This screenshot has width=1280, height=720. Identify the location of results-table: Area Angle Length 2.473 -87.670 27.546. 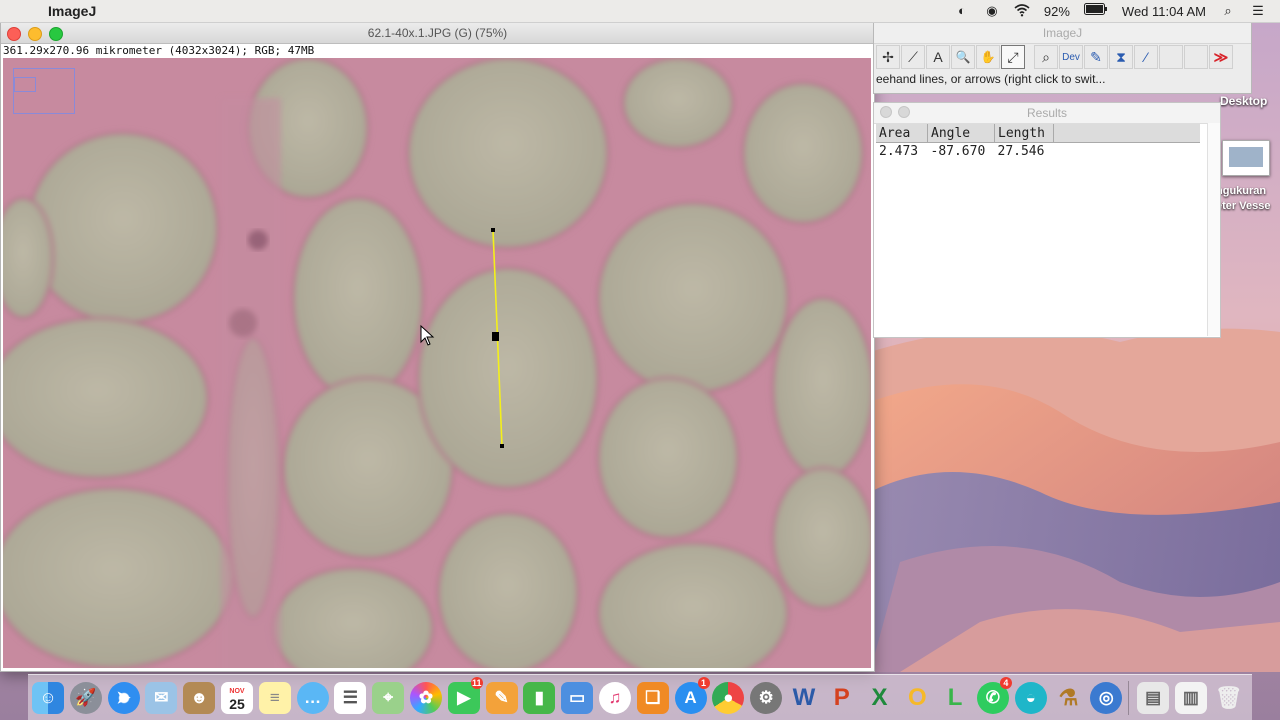
(1038, 142).